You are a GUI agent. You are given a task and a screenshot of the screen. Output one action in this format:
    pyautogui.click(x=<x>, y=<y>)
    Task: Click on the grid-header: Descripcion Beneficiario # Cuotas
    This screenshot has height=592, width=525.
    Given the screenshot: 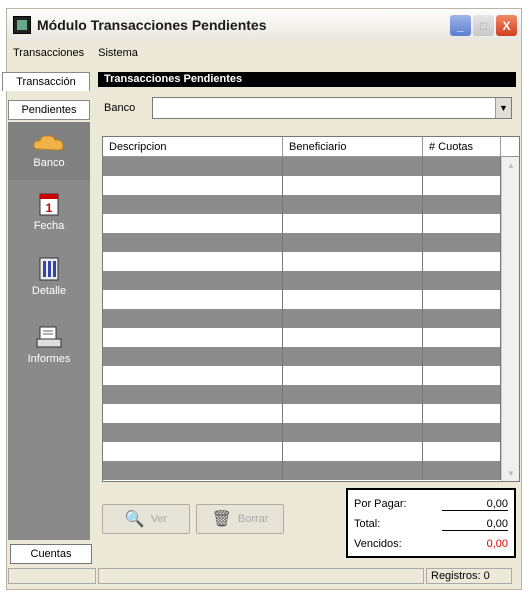 What is the action you would take?
    pyautogui.click(x=311, y=147)
    